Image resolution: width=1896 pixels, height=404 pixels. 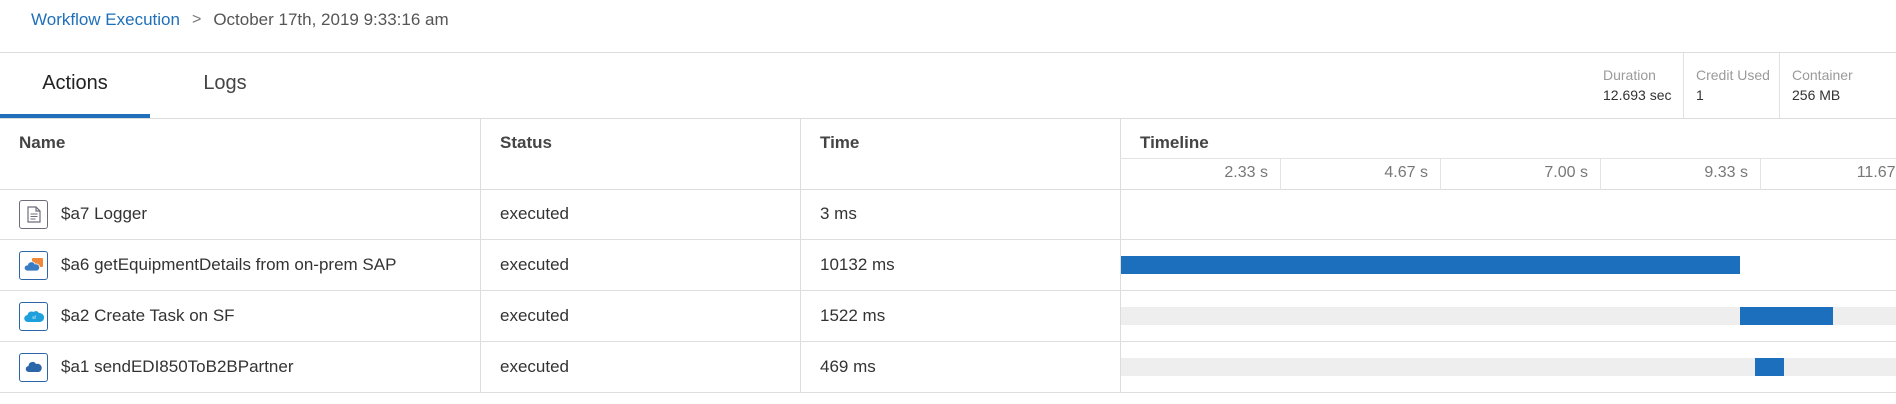 What do you see at coordinates (104, 213) in the screenshot?
I see `action-name: $a7 Logger` at bounding box center [104, 213].